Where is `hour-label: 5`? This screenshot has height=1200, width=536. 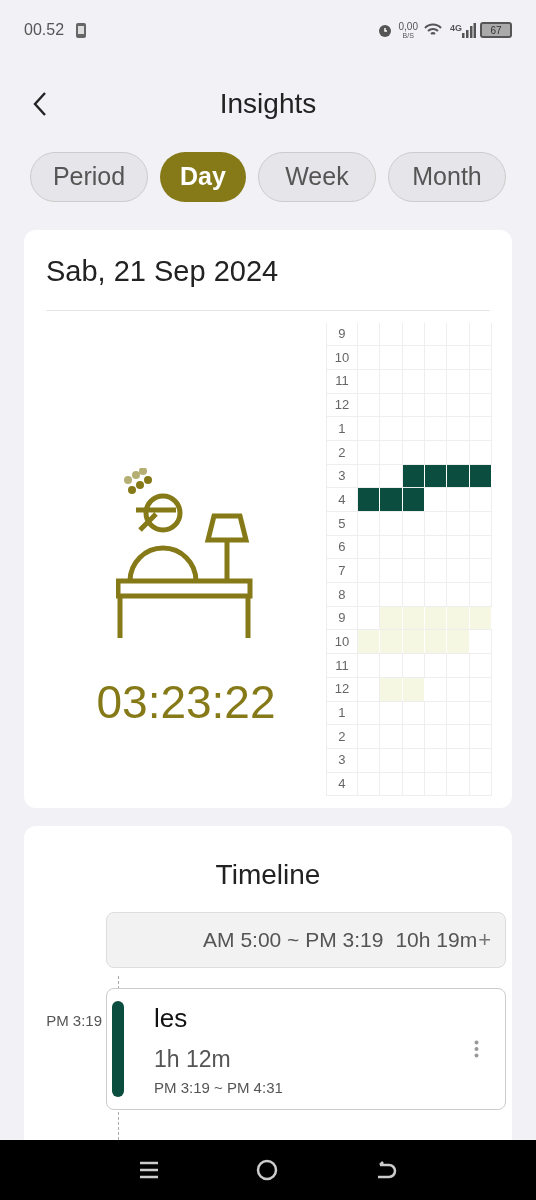 hour-label: 5 is located at coordinates (342, 523).